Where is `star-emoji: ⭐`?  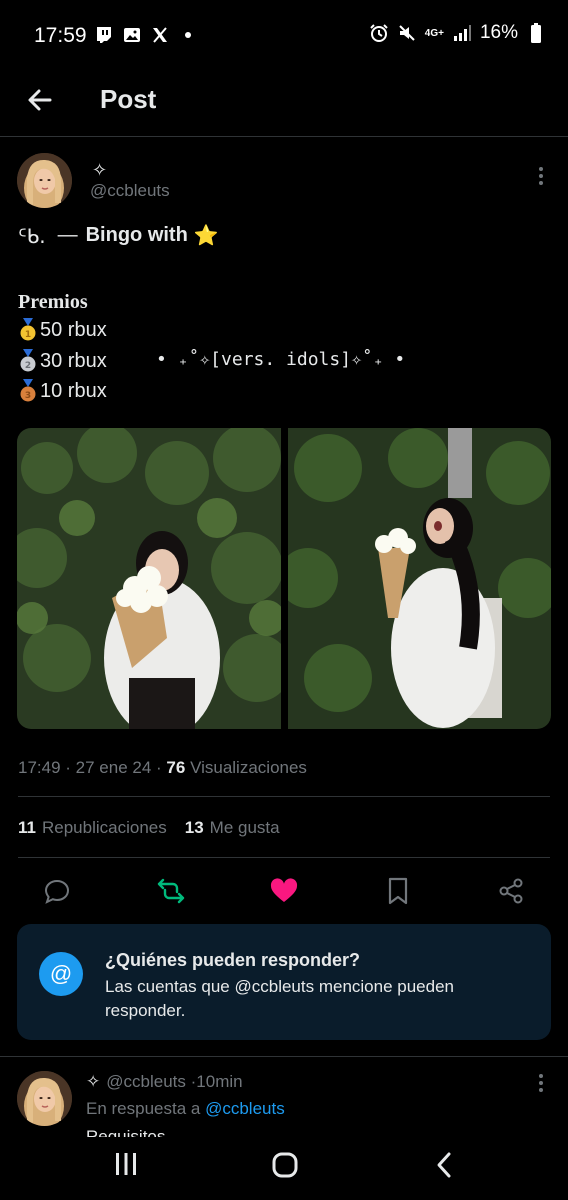 star-emoji: ⭐ is located at coordinates (206, 236).